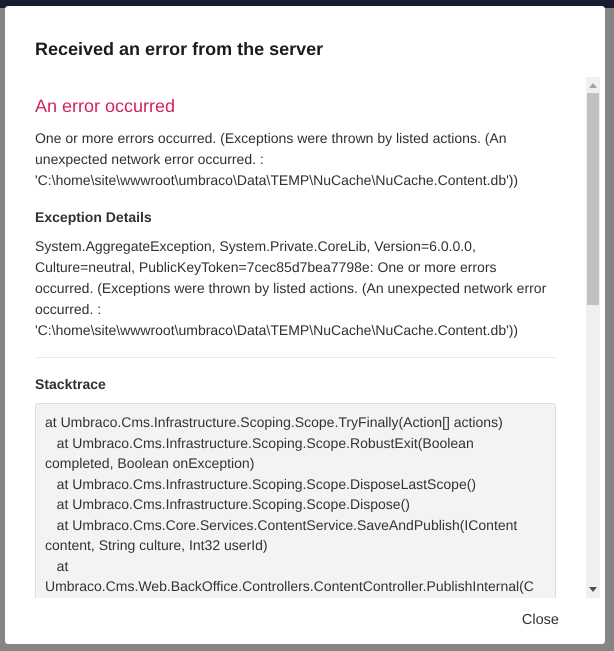 The width and height of the screenshot is (614, 651). What do you see at coordinates (540, 621) in the screenshot?
I see `close-button: Close` at bounding box center [540, 621].